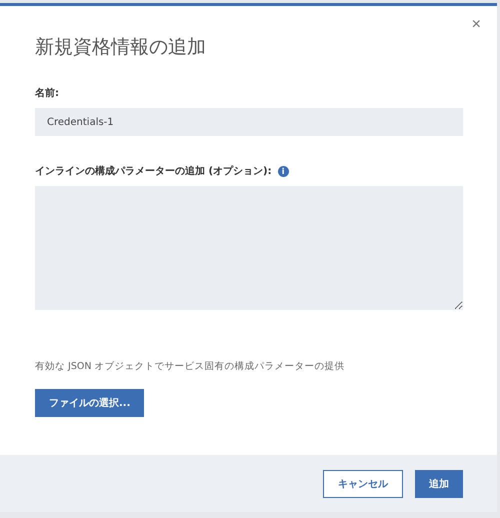 The image size is (500, 518). Describe the element at coordinates (283, 171) in the screenshot. I see `info-icon: i` at that location.